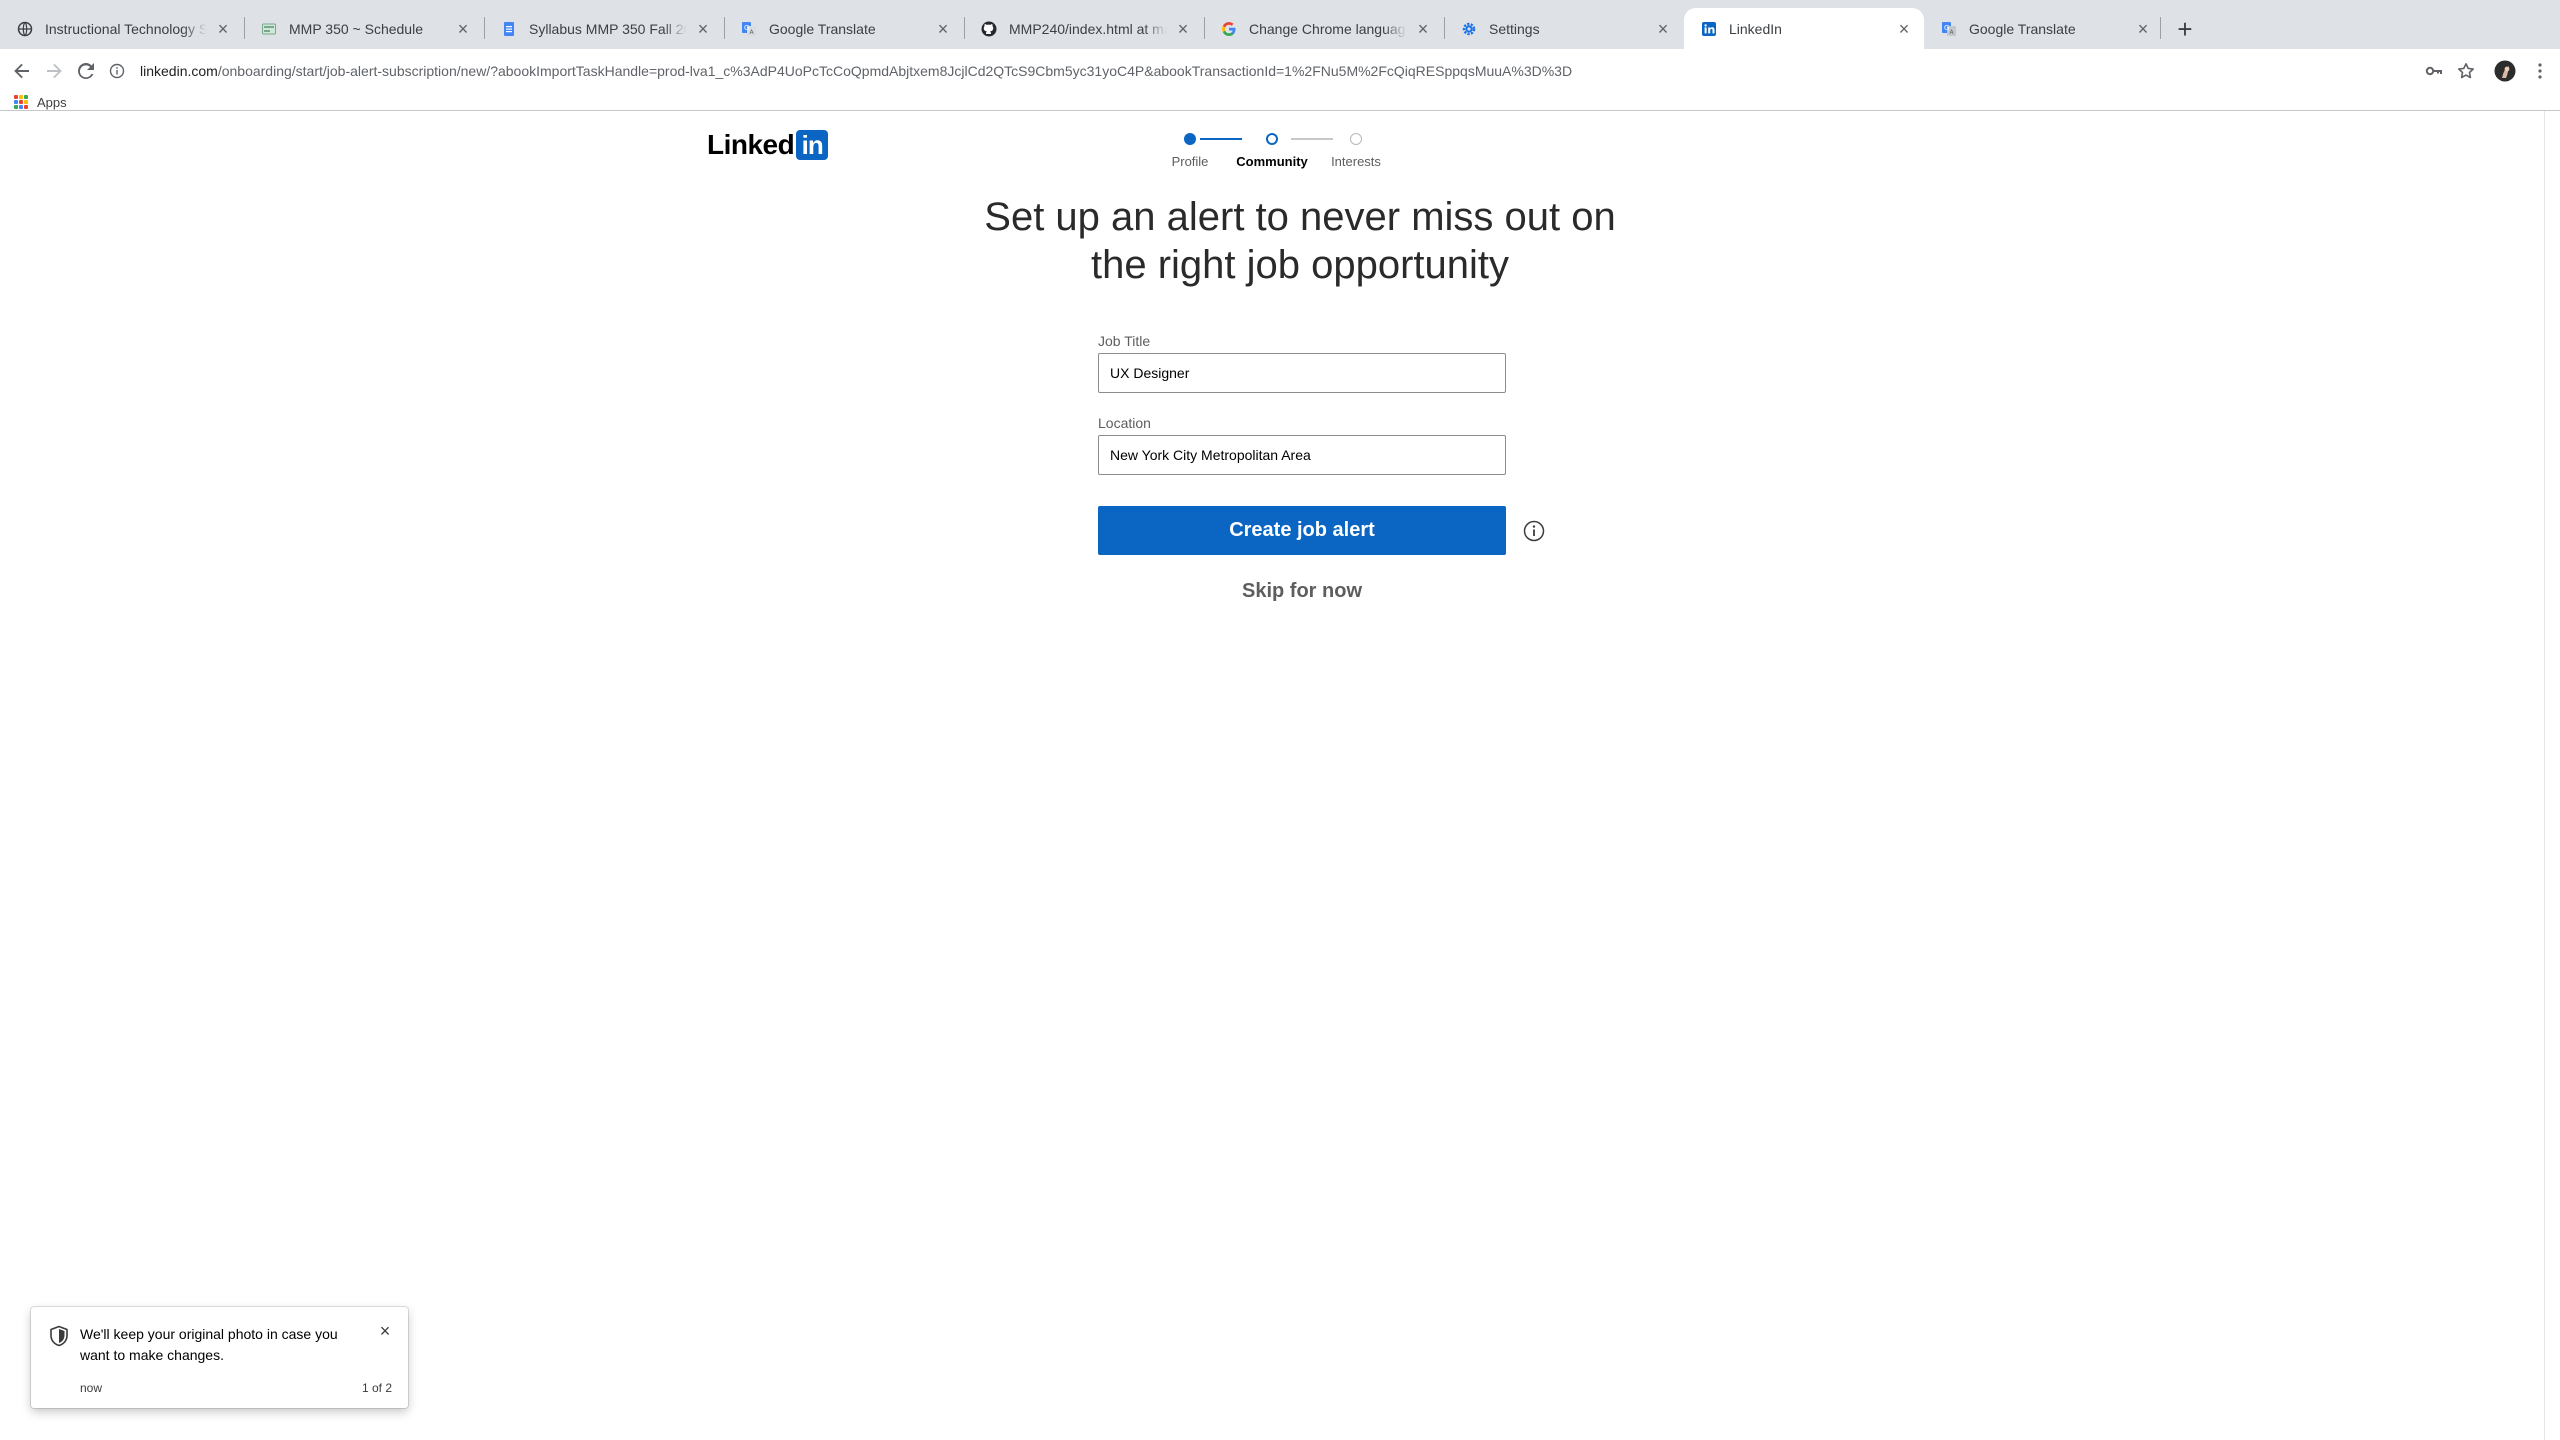  I want to click on tab-title: MMP 350 ~ Schedule, so click(356, 28).